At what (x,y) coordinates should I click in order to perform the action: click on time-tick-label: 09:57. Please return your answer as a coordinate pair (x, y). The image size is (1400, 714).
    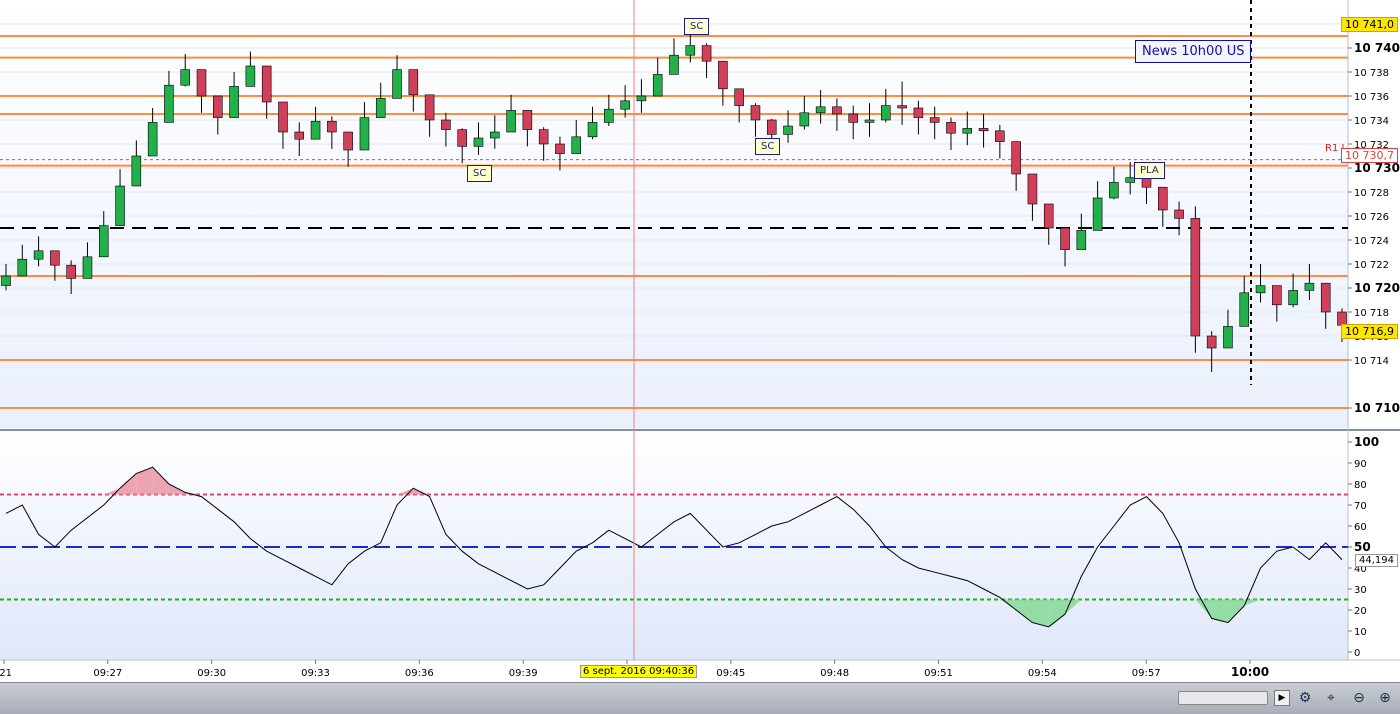
    Looking at the image, I should click on (1146, 673).